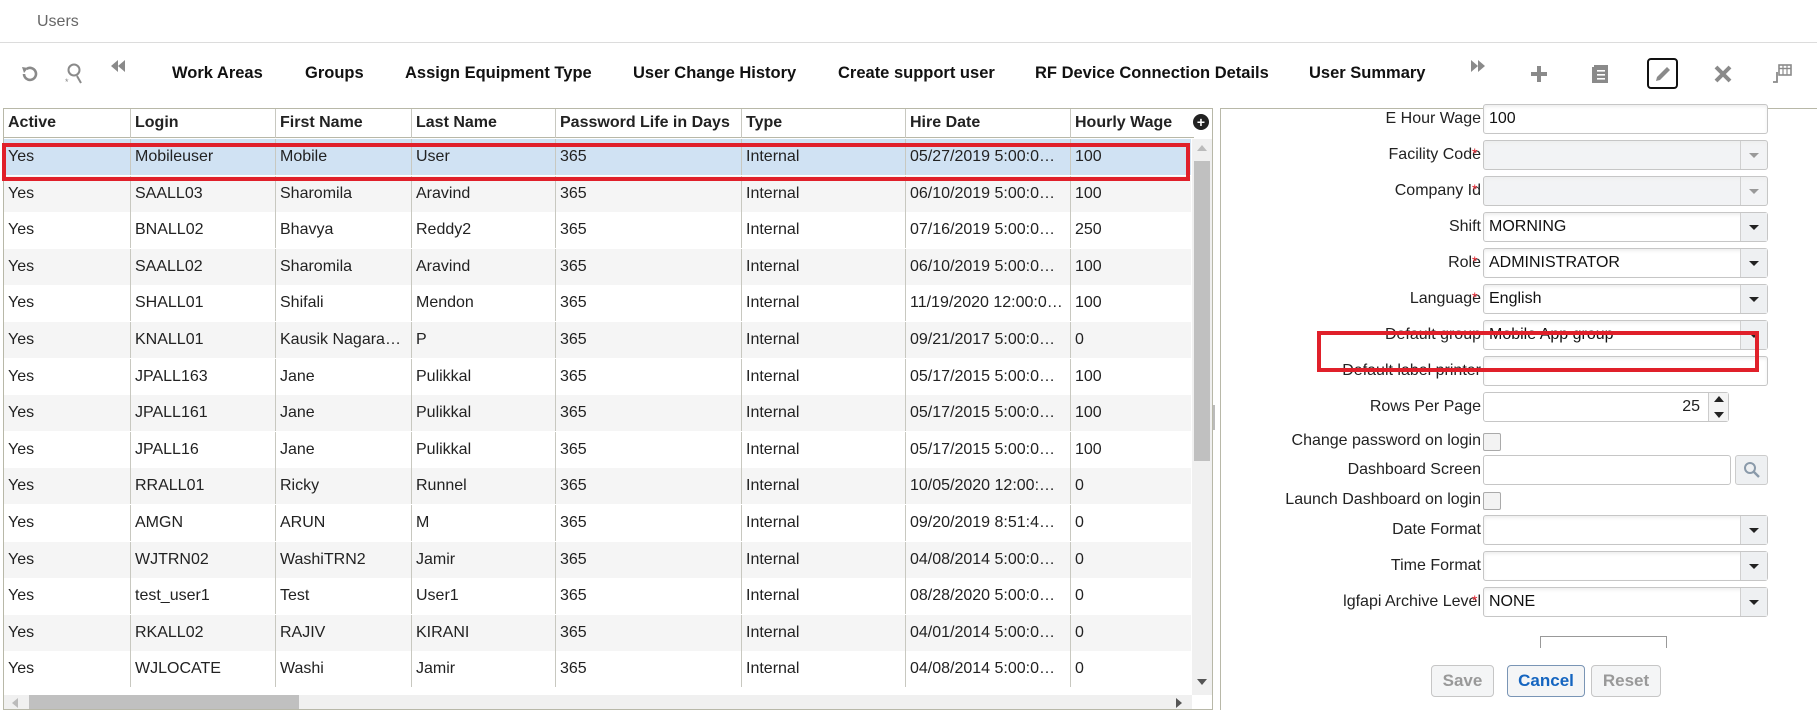 Image resolution: width=1817 pixels, height=710 pixels. What do you see at coordinates (15, 703) in the screenshot?
I see `scroll-left-arrow-icon` at bounding box center [15, 703].